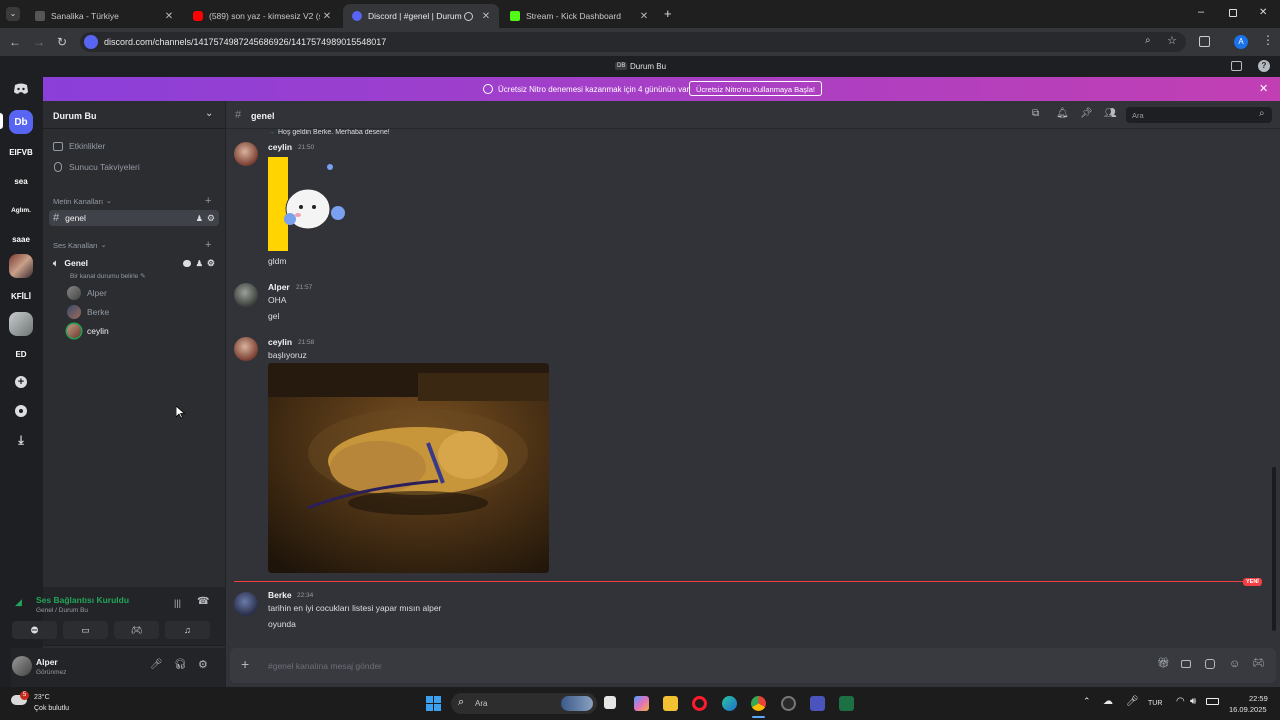 Image resolution: width=1280 pixels, height=720 pixels. I want to click on text-channels-category: Metin Kanalları ⌄, so click(138, 201).